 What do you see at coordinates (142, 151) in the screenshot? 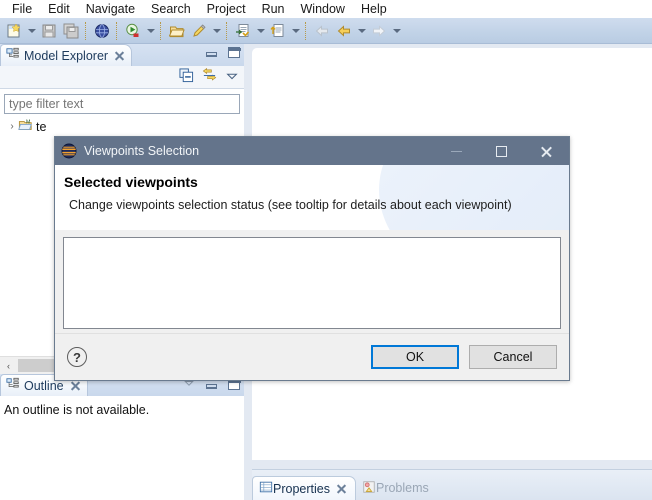
I see `dialog-title: Viewpoints Selection` at bounding box center [142, 151].